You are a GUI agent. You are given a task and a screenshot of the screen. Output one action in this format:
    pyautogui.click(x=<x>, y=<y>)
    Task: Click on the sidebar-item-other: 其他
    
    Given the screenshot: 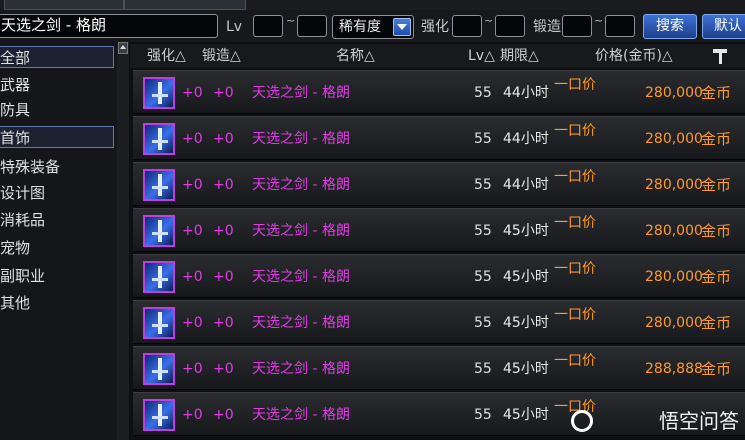 What is the action you would take?
    pyautogui.click(x=57, y=303)
    